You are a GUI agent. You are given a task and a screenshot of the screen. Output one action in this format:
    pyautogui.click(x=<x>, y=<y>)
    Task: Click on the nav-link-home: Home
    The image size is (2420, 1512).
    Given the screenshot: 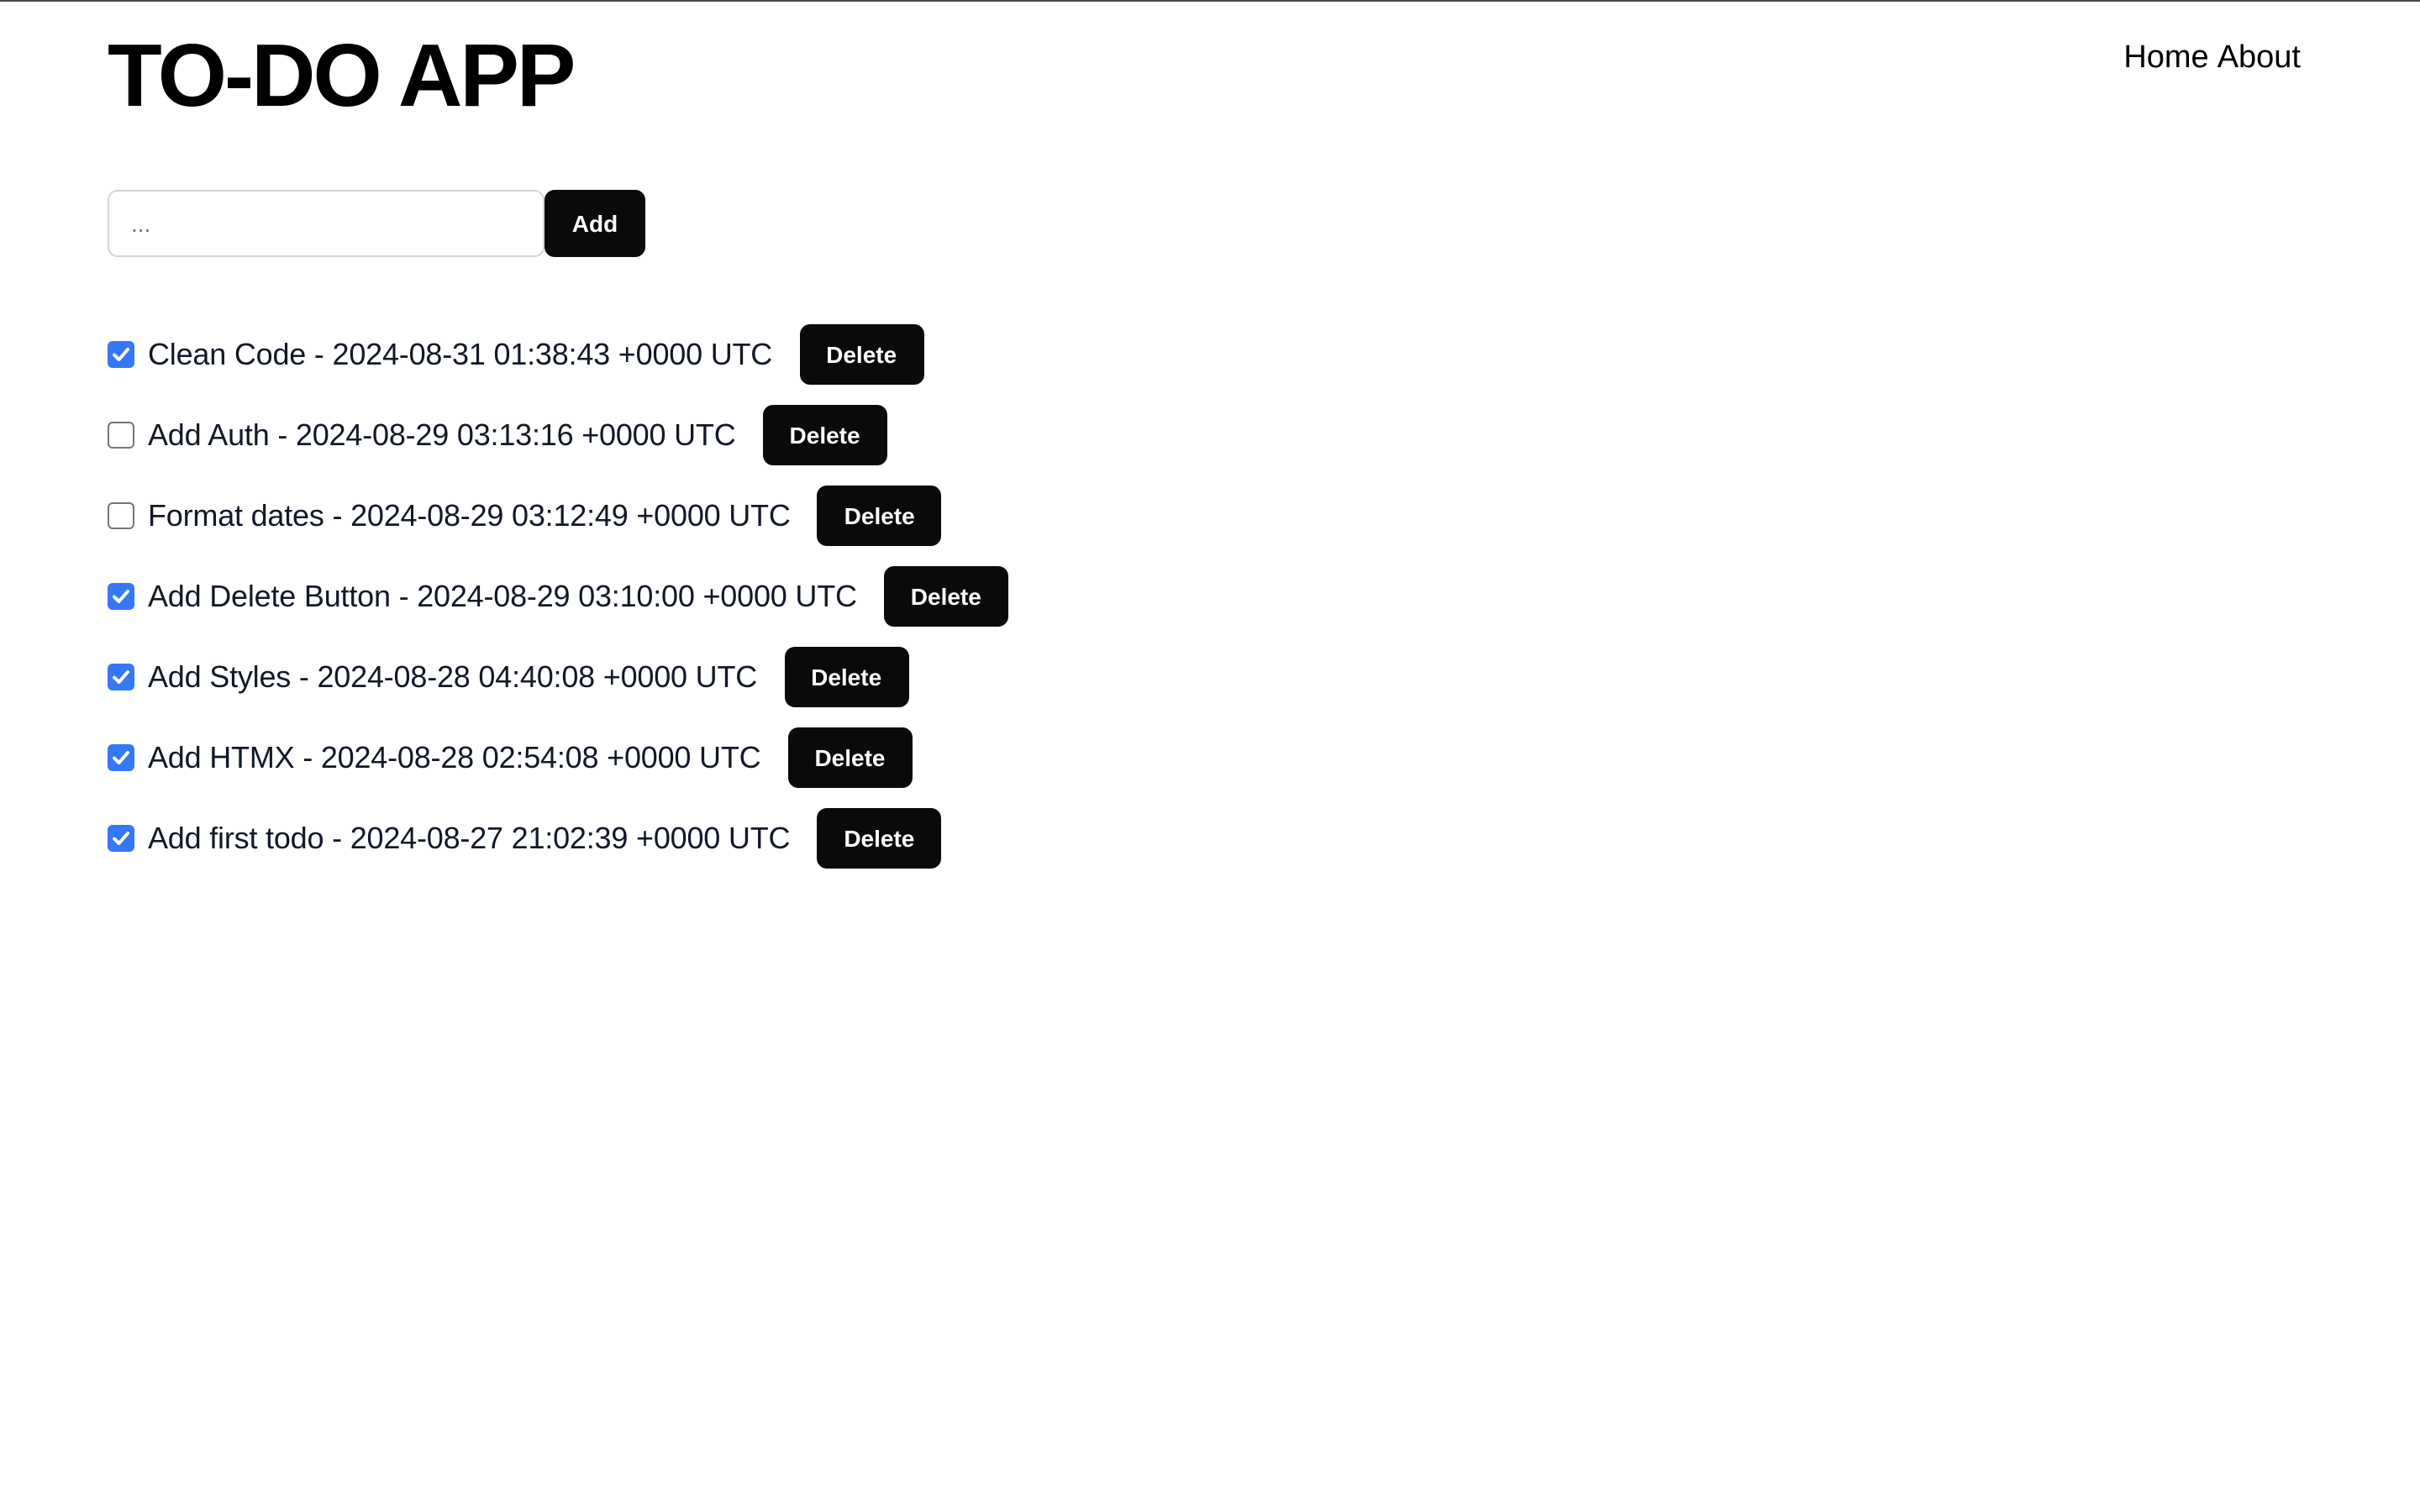 What is the action you would take?
    pyautogui.click(x=2165, y=59)
    